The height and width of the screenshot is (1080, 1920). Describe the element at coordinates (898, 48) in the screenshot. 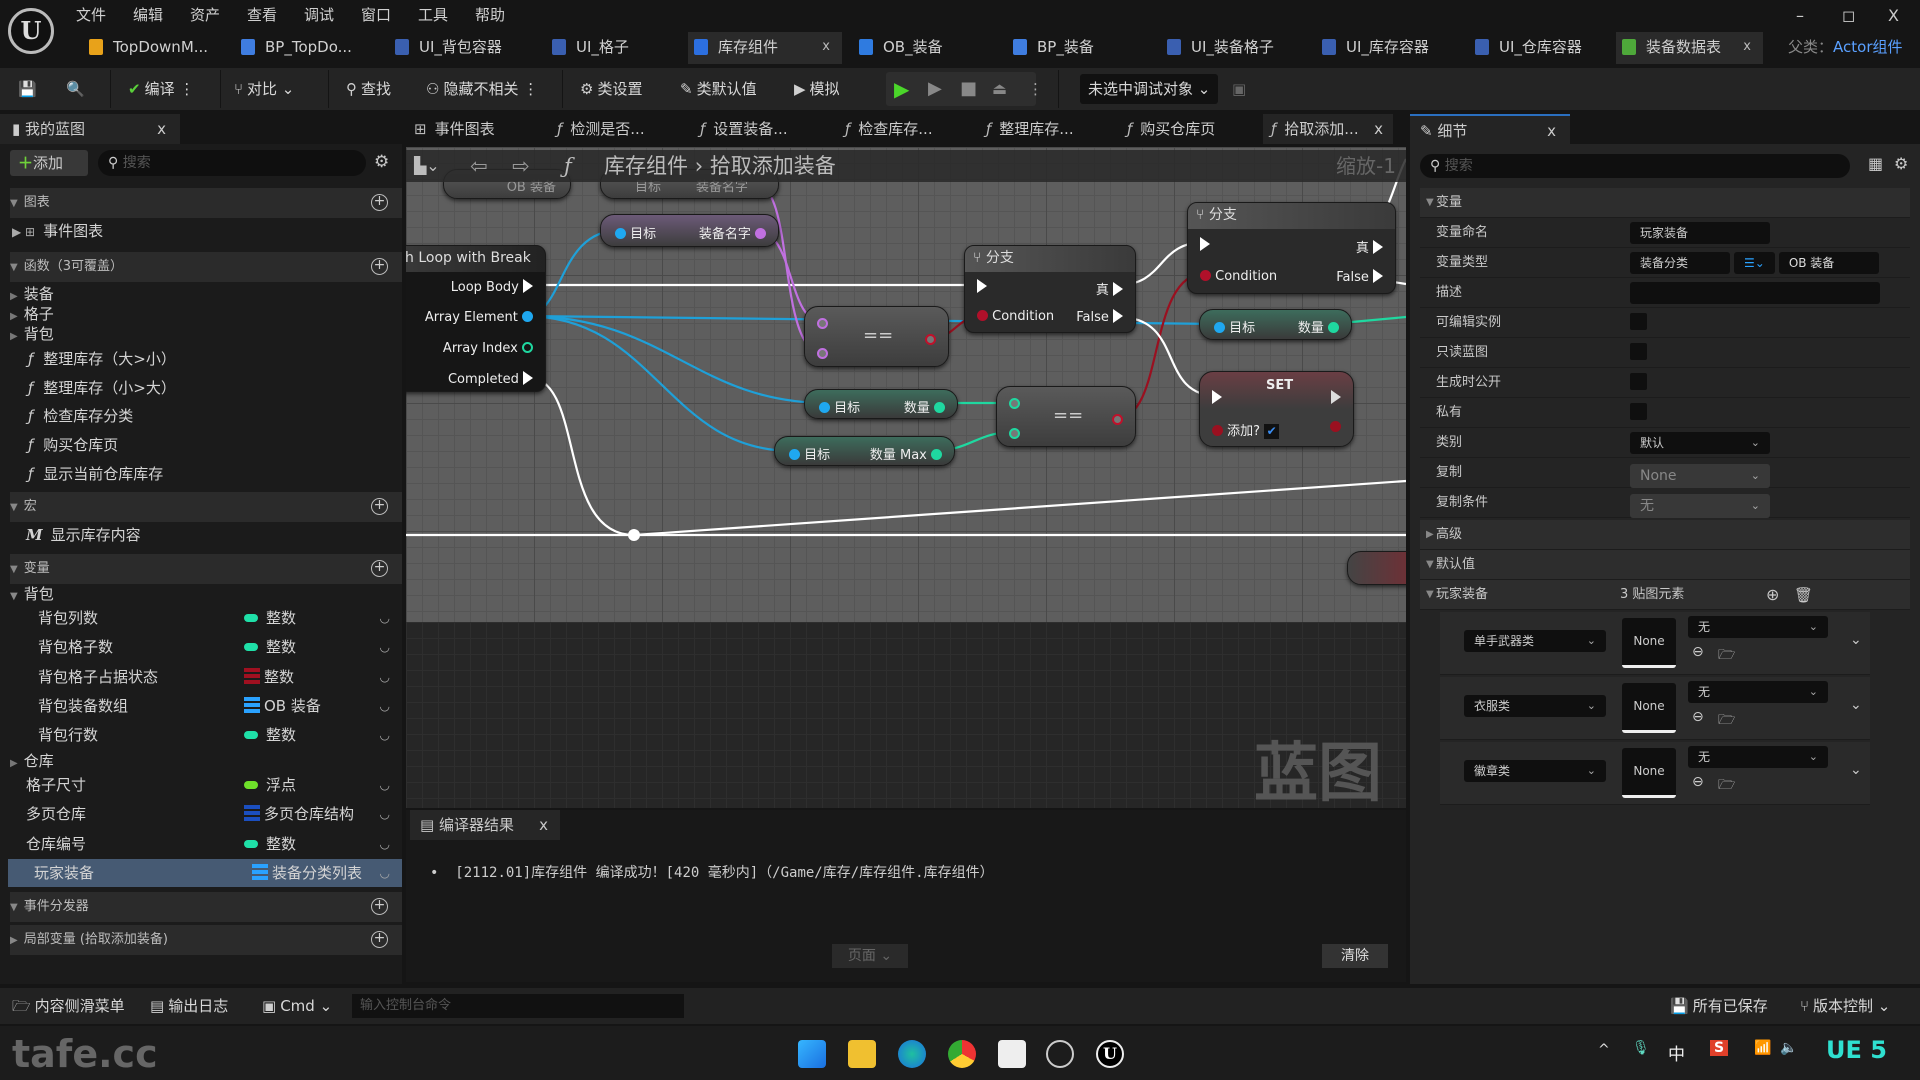

I see `tab-5: OB_装备` at that location.